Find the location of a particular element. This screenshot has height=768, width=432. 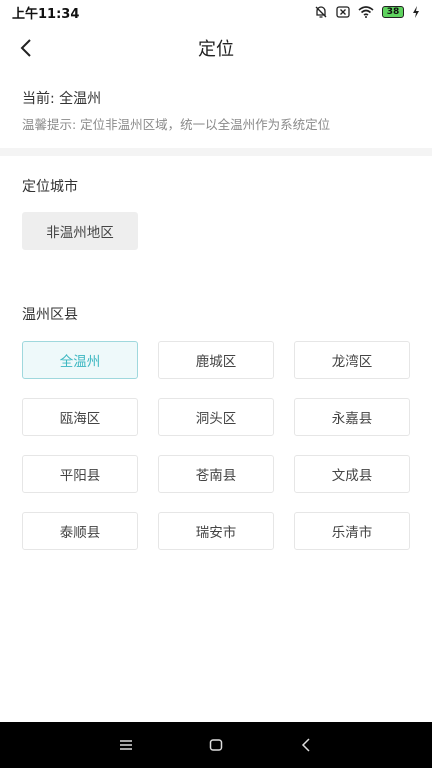

header: 定位 is located at coordinates (216, 48).